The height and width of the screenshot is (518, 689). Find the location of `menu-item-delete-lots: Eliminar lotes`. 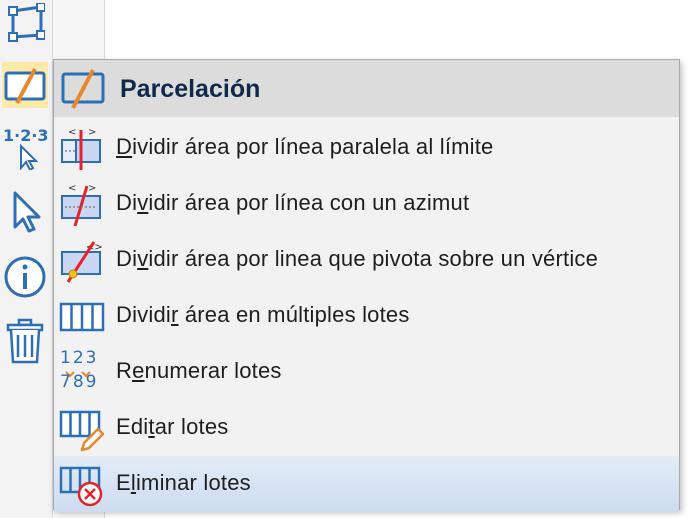

menu-item-delete-lots: Eliminar lotes is located at coordinates (366, 484).